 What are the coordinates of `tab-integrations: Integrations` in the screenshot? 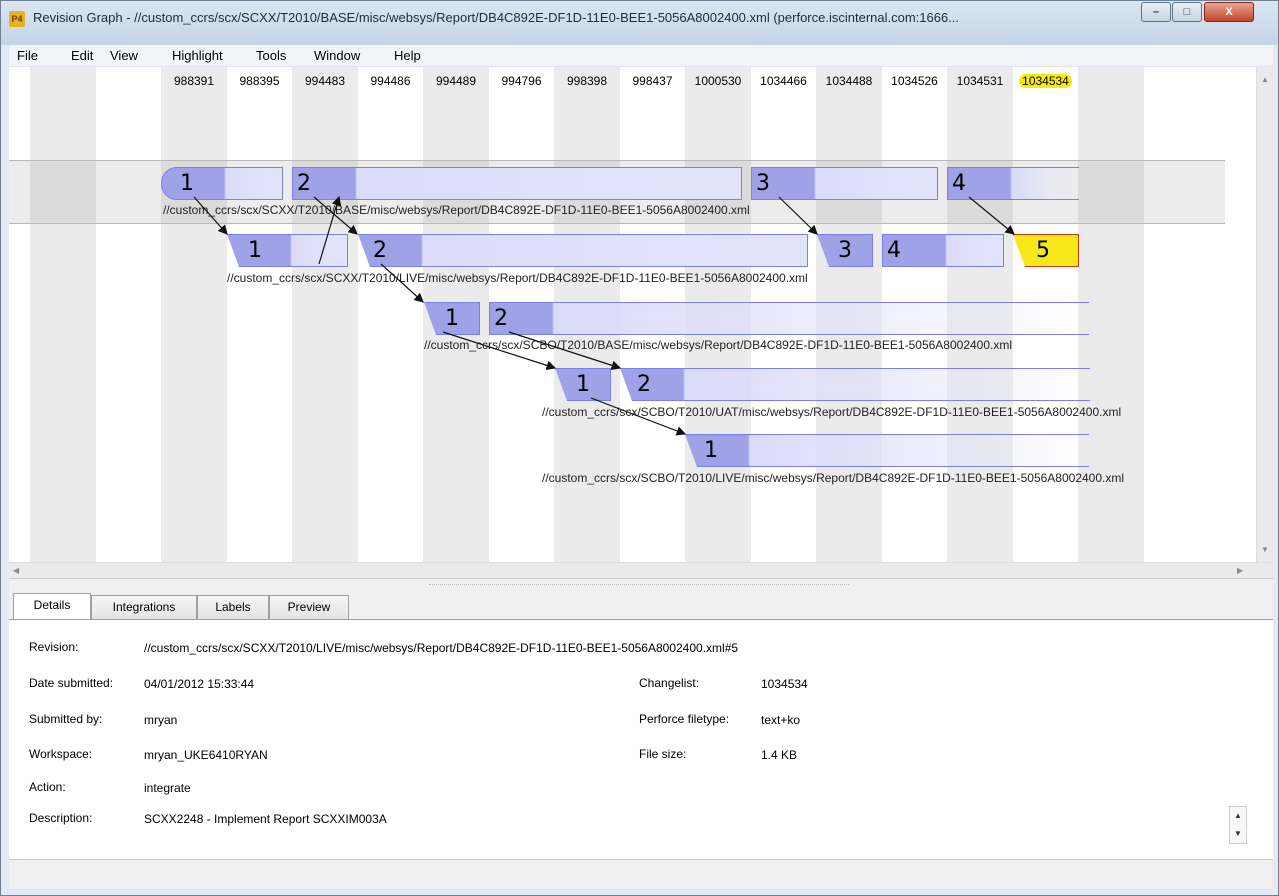 It's located at (144, 607).